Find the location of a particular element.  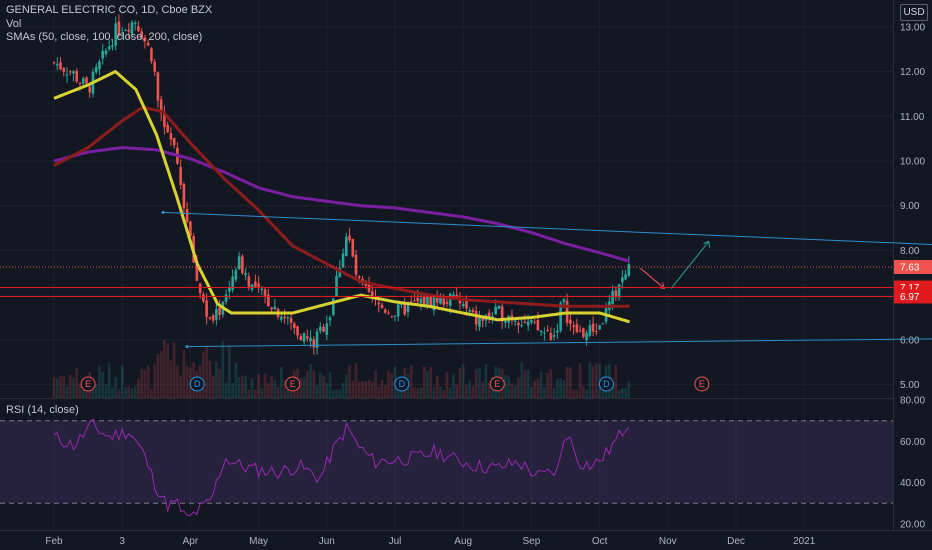

time-tick-label: 3 is located at coordinates (122, 541).